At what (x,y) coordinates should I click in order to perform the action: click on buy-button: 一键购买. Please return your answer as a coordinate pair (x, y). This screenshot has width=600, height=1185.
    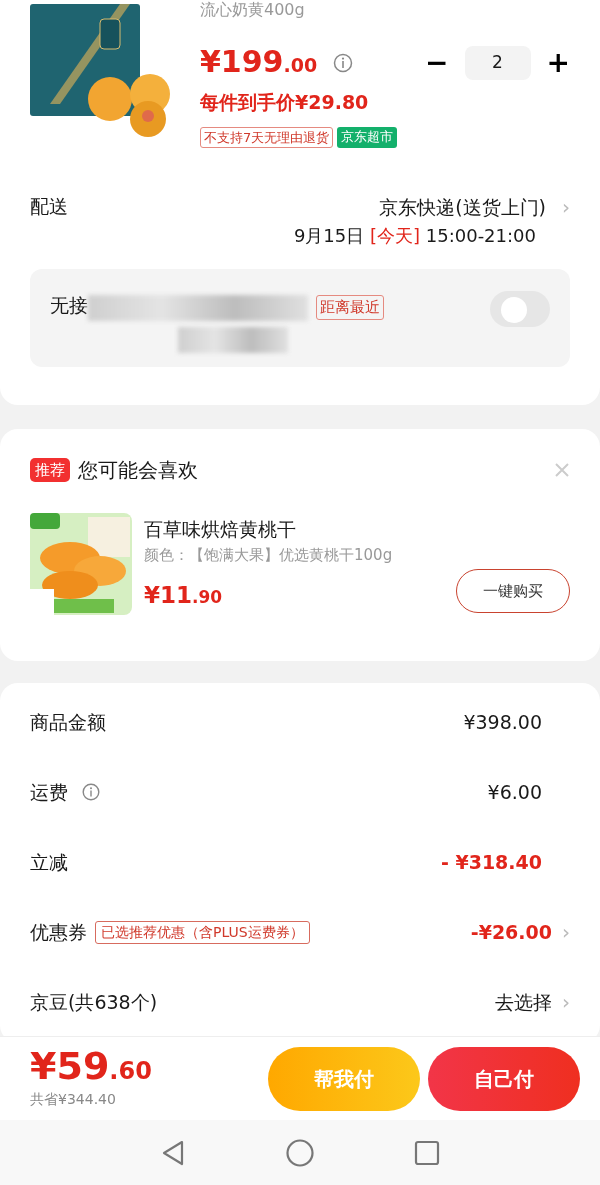
    Looking at the image, I should click on (513, 590).